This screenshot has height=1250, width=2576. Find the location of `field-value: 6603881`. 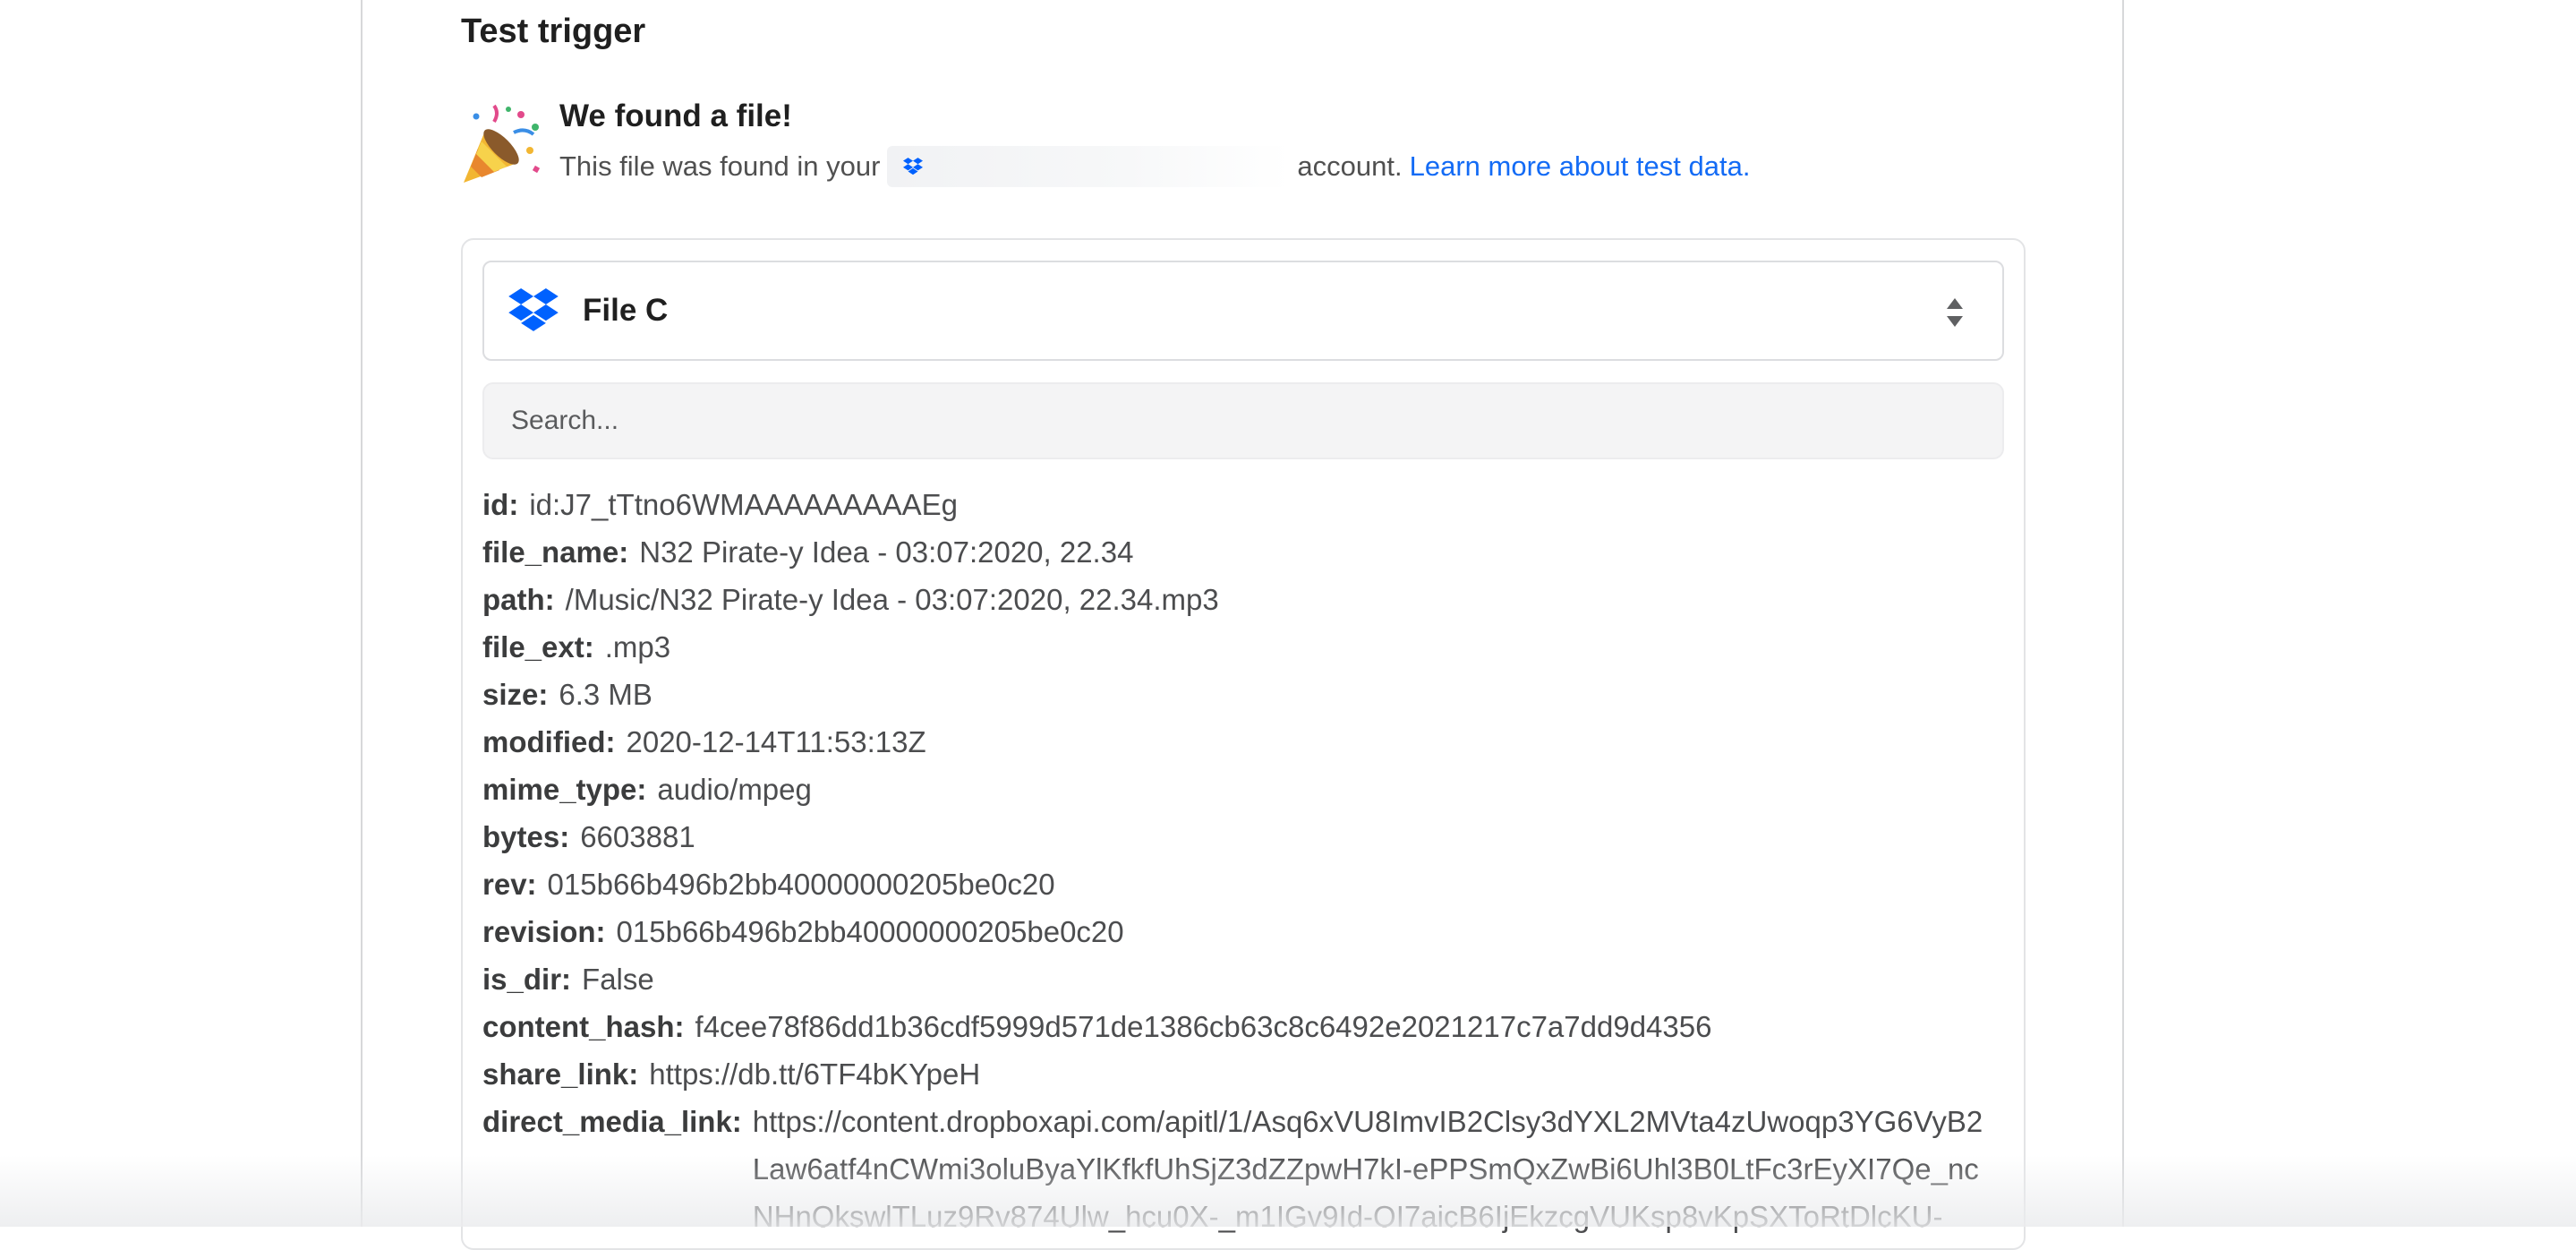

field-value: 6603881 is located at coordinates (637, 836).